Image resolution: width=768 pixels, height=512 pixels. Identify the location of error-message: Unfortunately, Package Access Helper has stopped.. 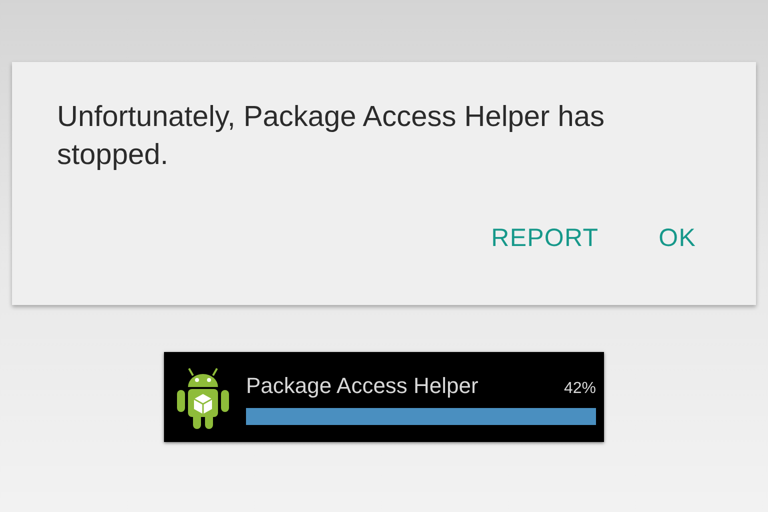
(331, 136).